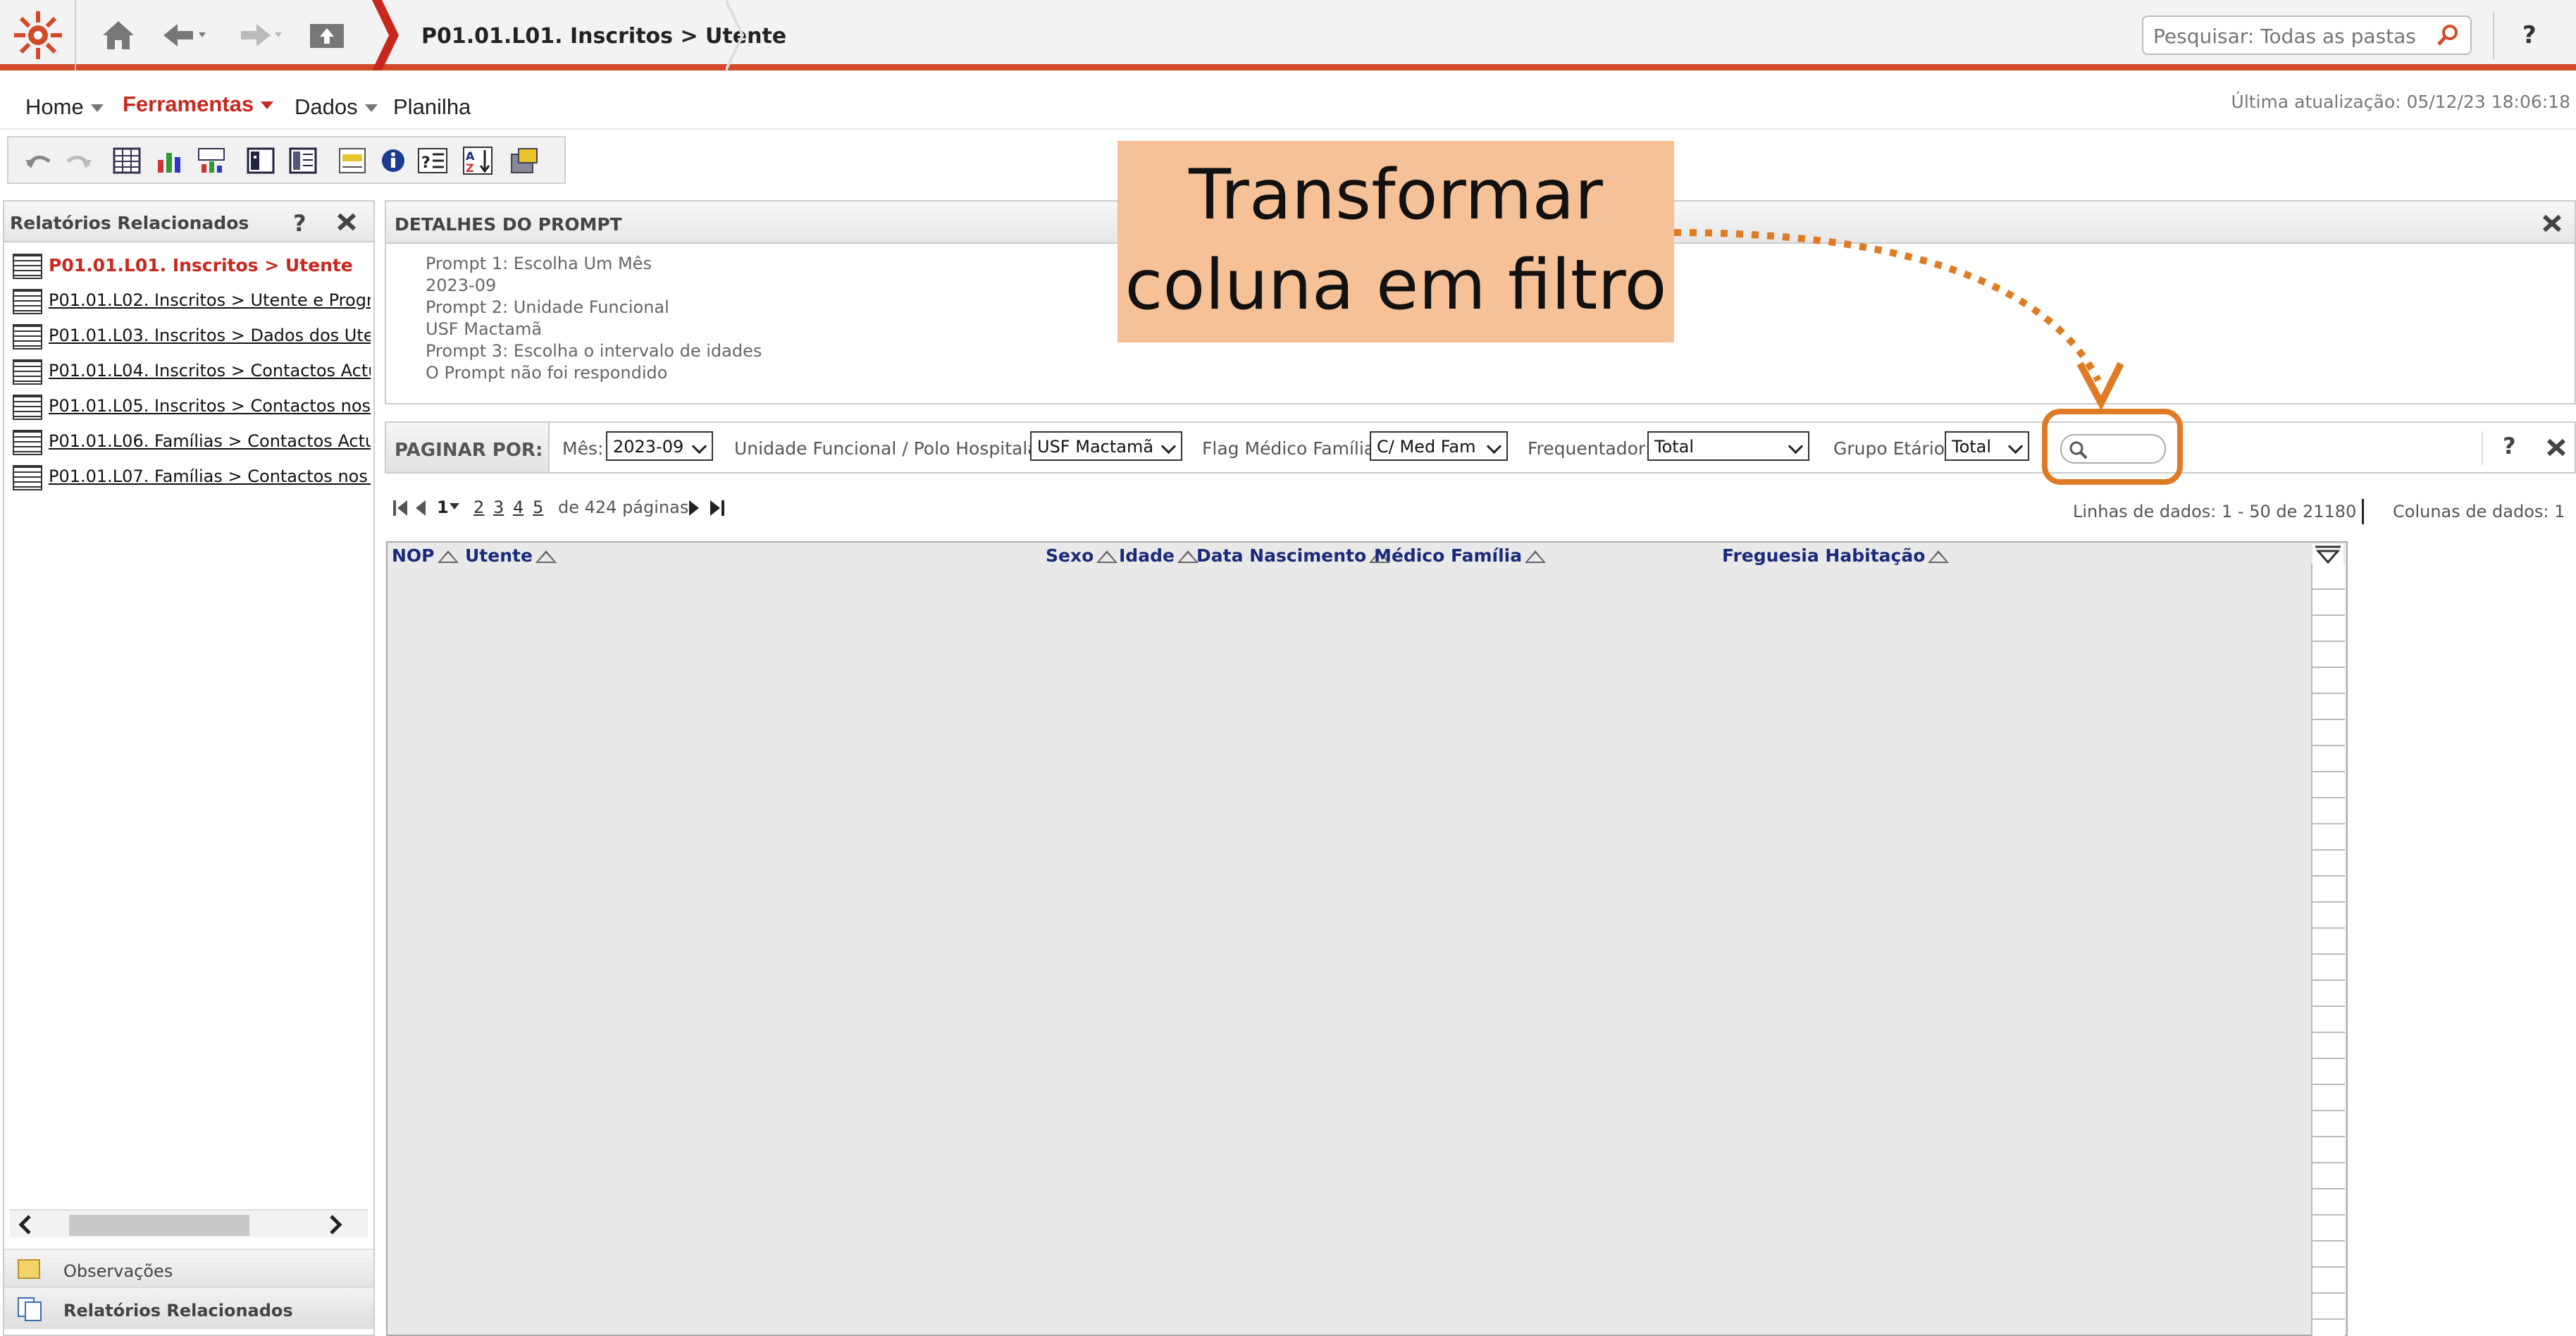 This screenshot has height=1336, width=2576. I want to click on column-header-medico-familia: Médico Família, so click(1460, 555).